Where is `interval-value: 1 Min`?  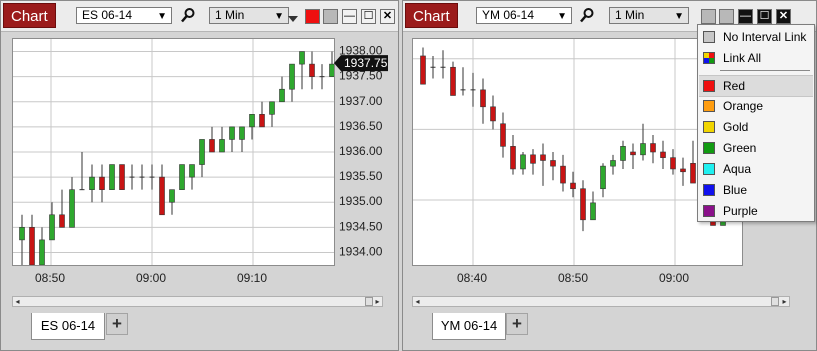
interval-value: 1 Min is located at coordinates (630, 15).